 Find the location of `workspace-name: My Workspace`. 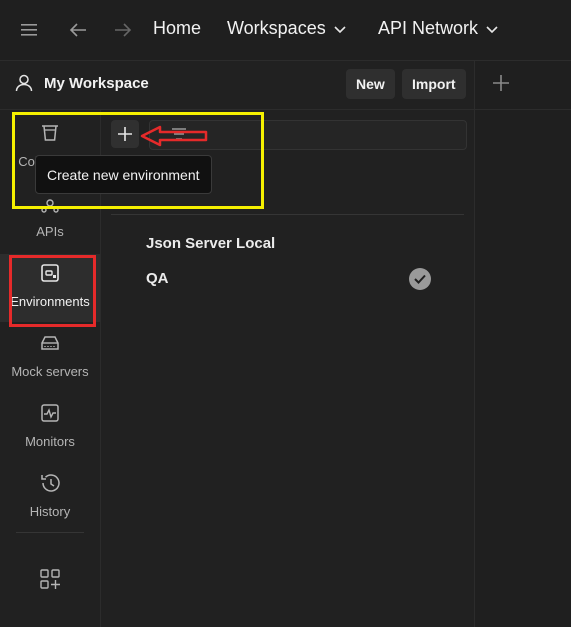

workspace-name: My Workspace is located at coordinates (96, 83).